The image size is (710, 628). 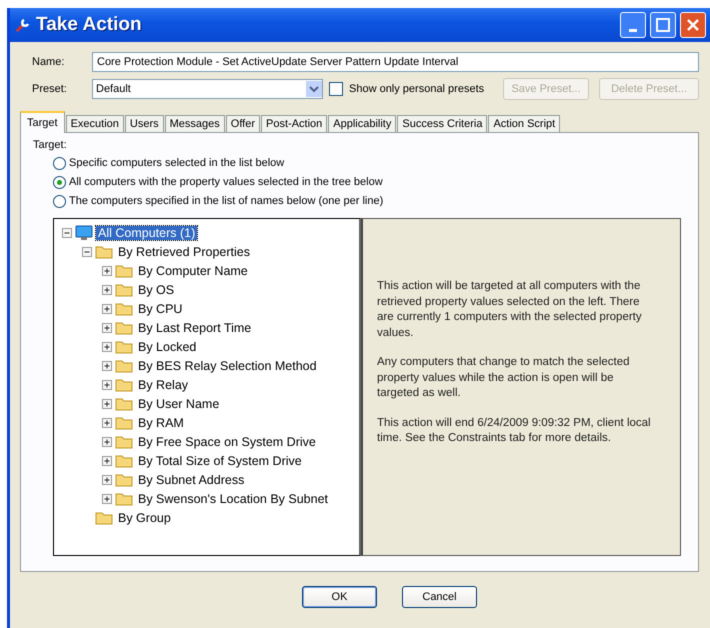 What do you see at coordinates (84, 232) in the screenshot?
I see `monitor-icon` at bounding box center [84, 232].